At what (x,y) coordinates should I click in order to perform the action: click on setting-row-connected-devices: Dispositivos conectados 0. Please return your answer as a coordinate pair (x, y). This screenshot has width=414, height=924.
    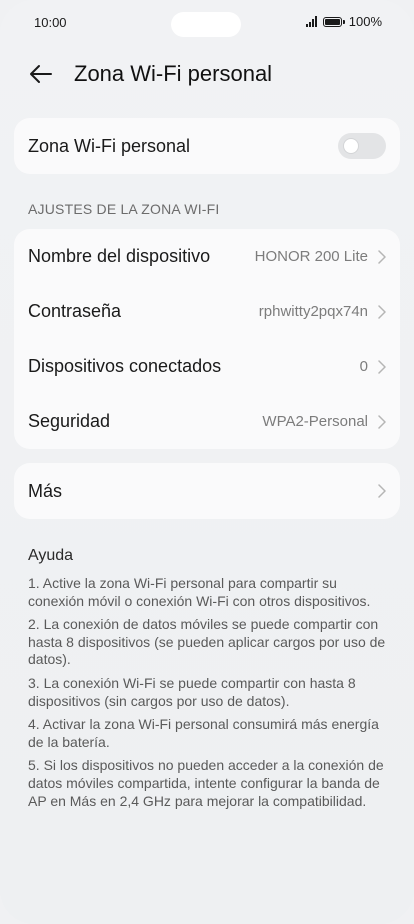
    Looking at the image, I should click on (207, 366).